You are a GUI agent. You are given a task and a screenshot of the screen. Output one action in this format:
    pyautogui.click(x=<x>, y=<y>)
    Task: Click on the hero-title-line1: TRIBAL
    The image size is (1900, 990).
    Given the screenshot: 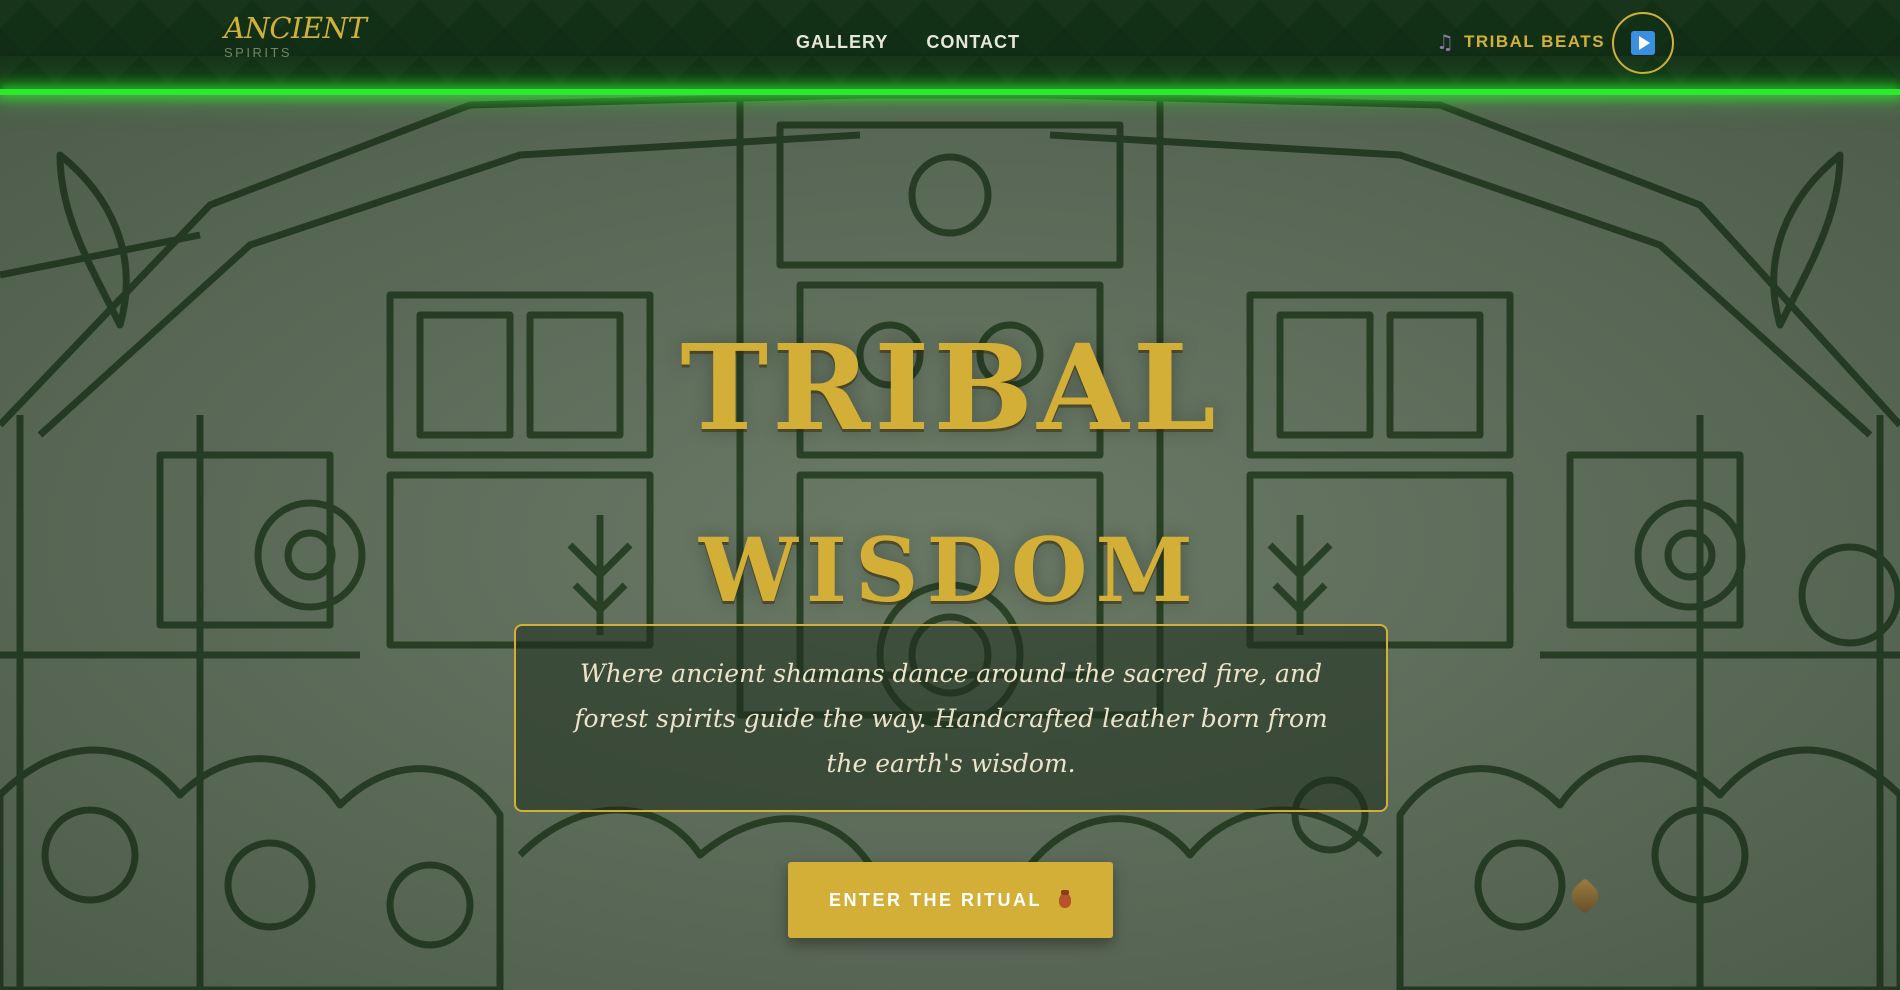 What is the action you would take?
    pyautogui.click(x=950, y=388)
    